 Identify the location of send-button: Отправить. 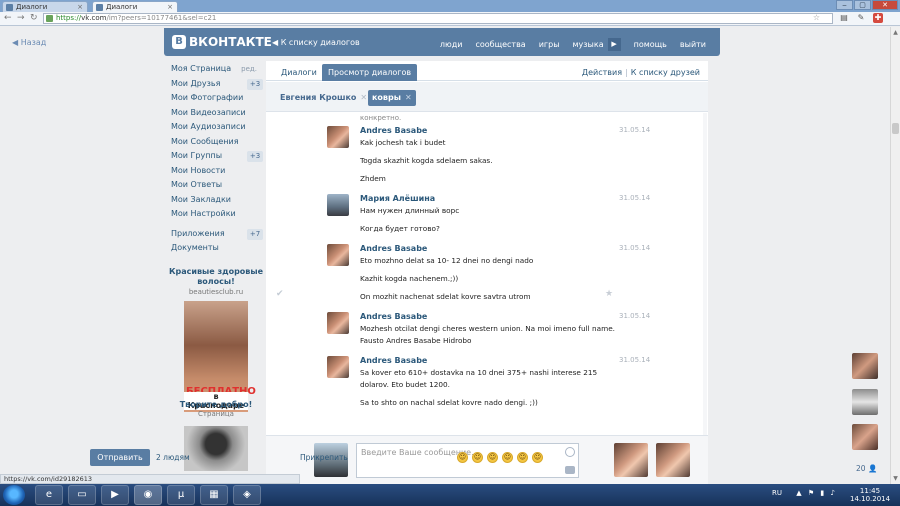
(120, 457).